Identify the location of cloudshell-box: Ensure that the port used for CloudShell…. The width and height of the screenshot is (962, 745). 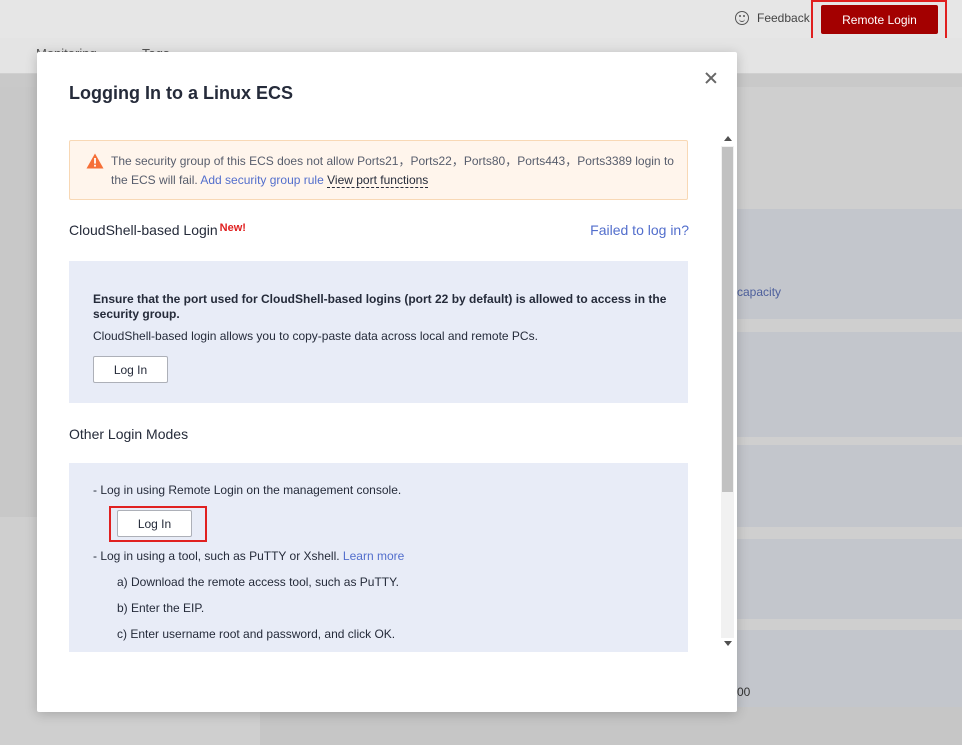
(378, 332).